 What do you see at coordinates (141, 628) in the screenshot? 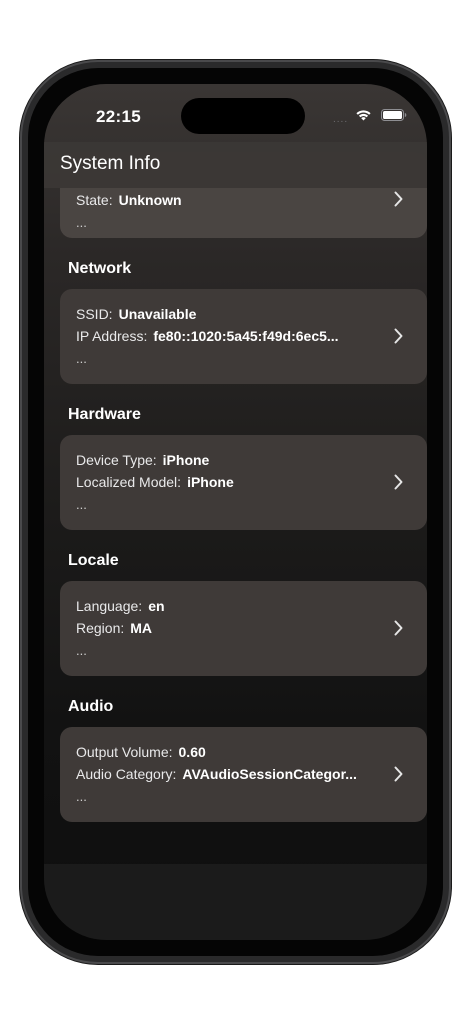
I see `region-value: MA` at bounding box center [141, 628].